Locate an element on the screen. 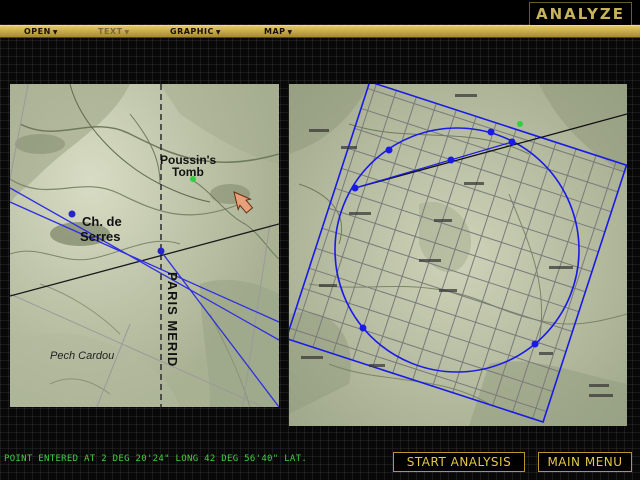  main-menu-button: MAIN MENU is located at coordinates (585, 462).